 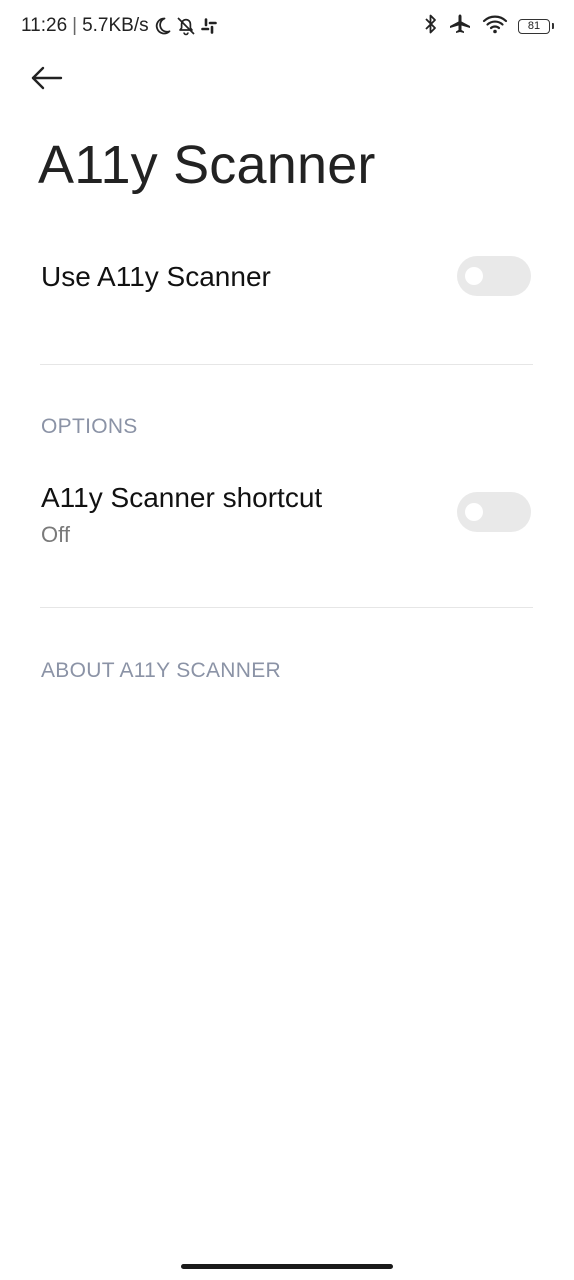 I want to click on shortcut-row: A11y Scanner shortcut Off, so click(x=287, y=515).